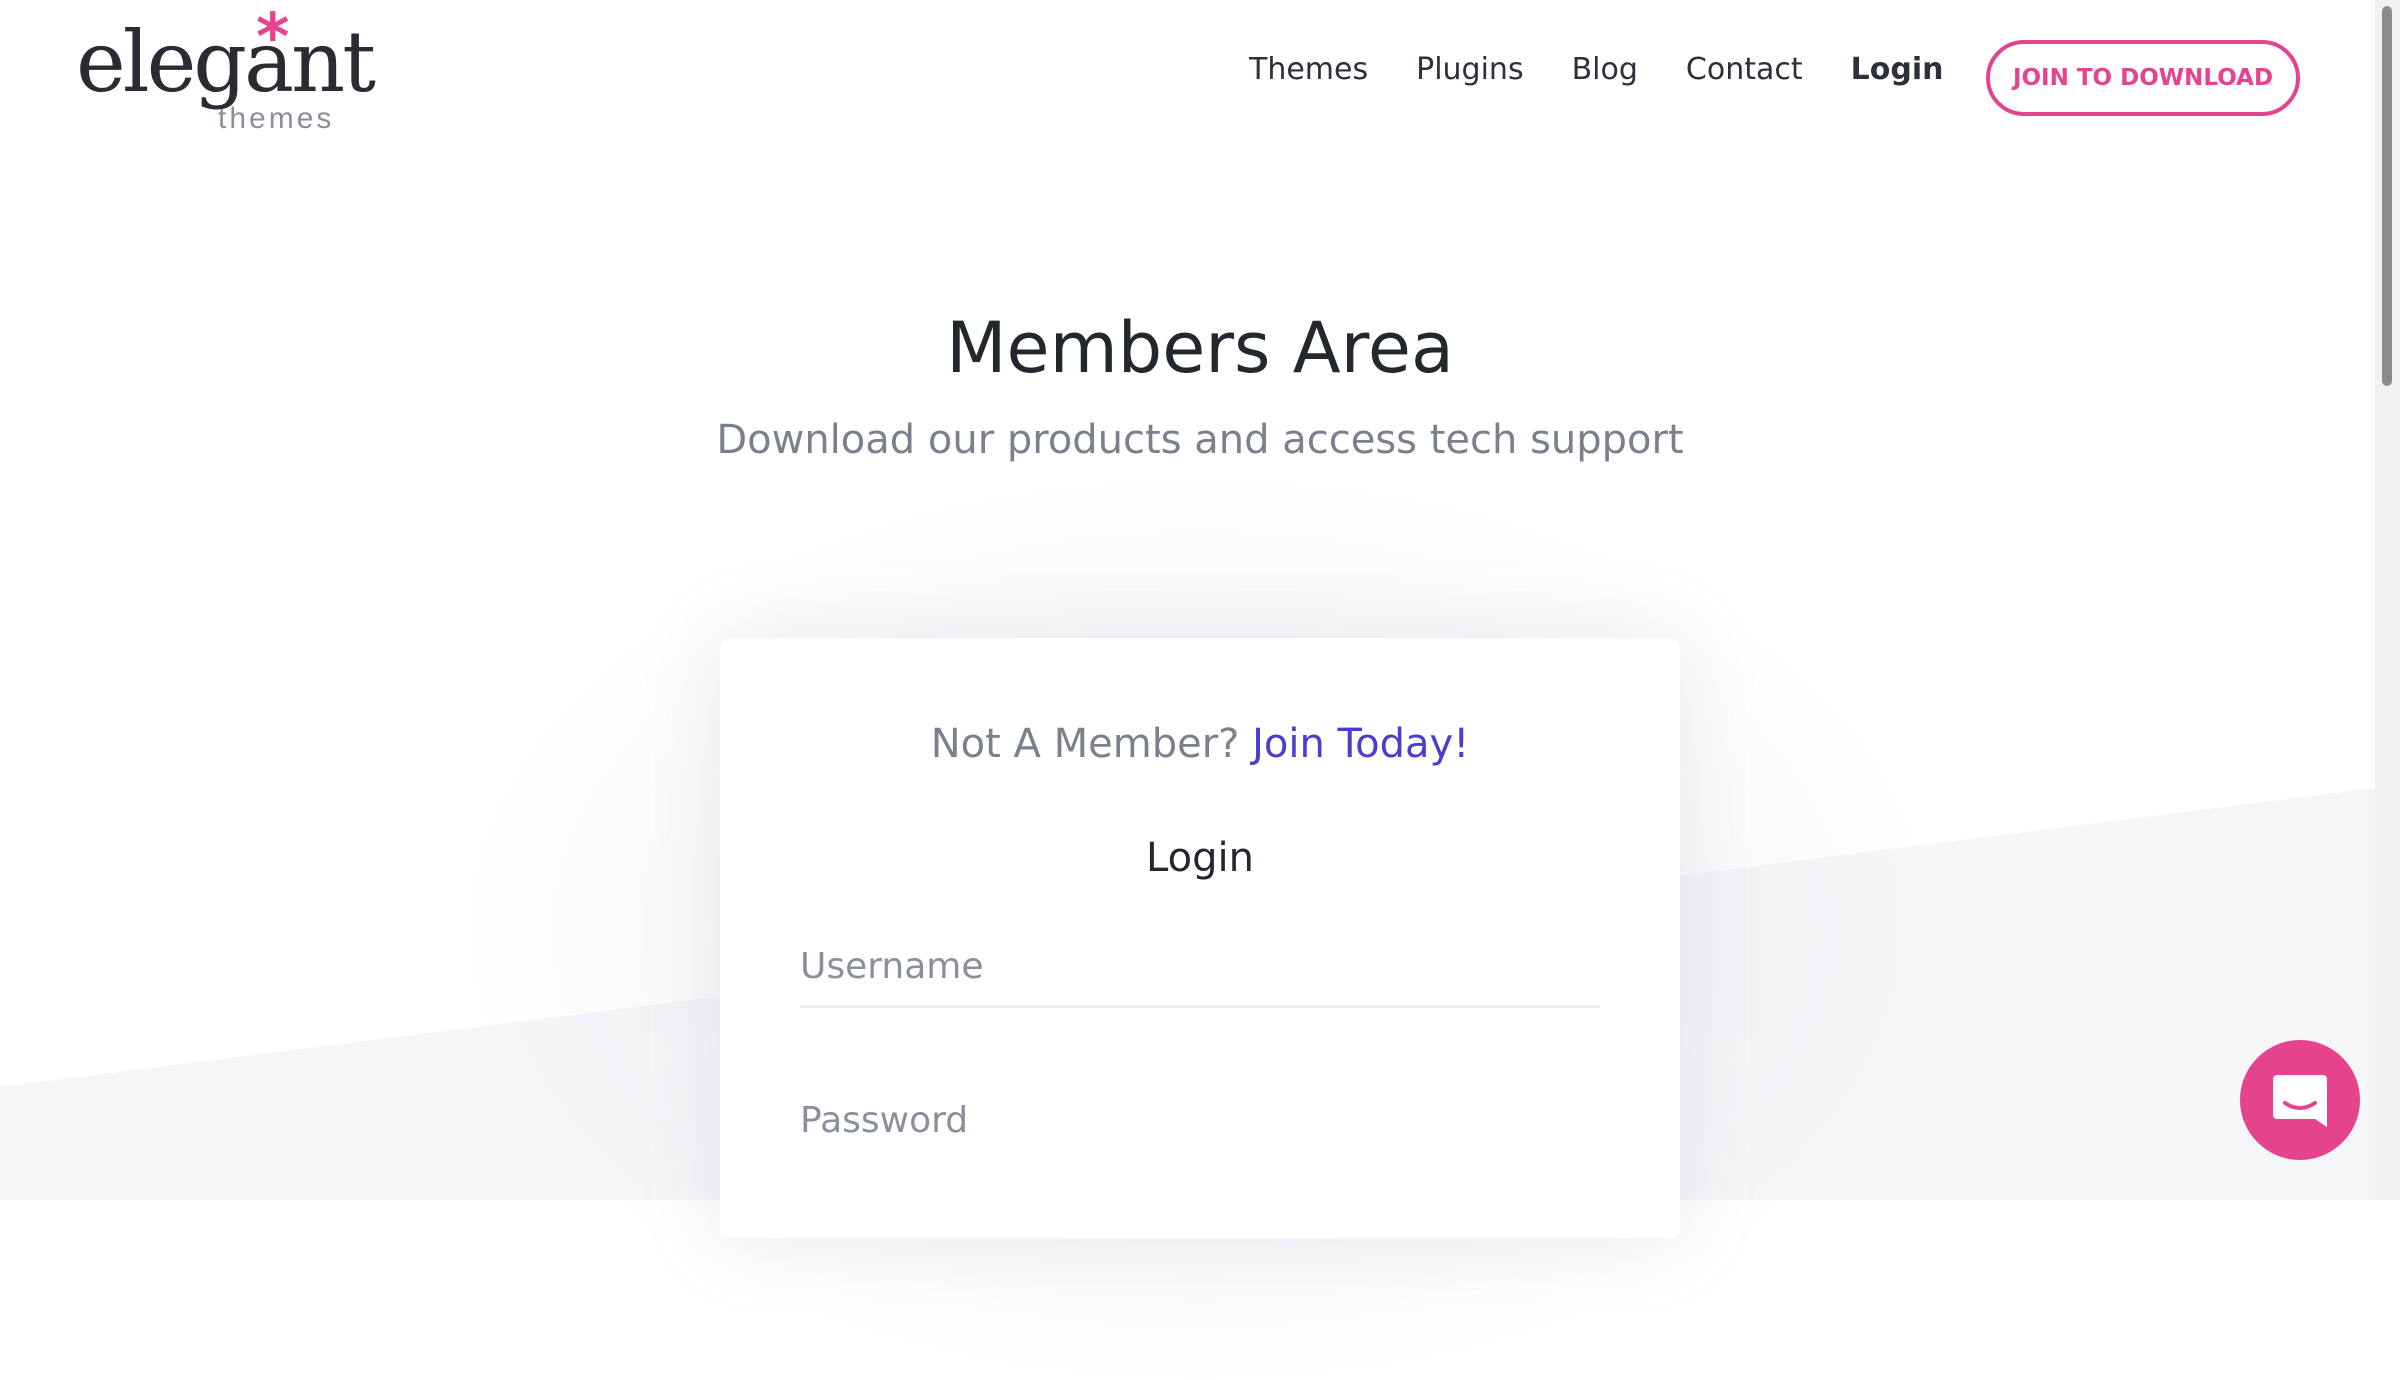 The height and width of the screenshot is (1380, 2400). I want to click on nav-item-contact: Contact, so click(1744, 70).